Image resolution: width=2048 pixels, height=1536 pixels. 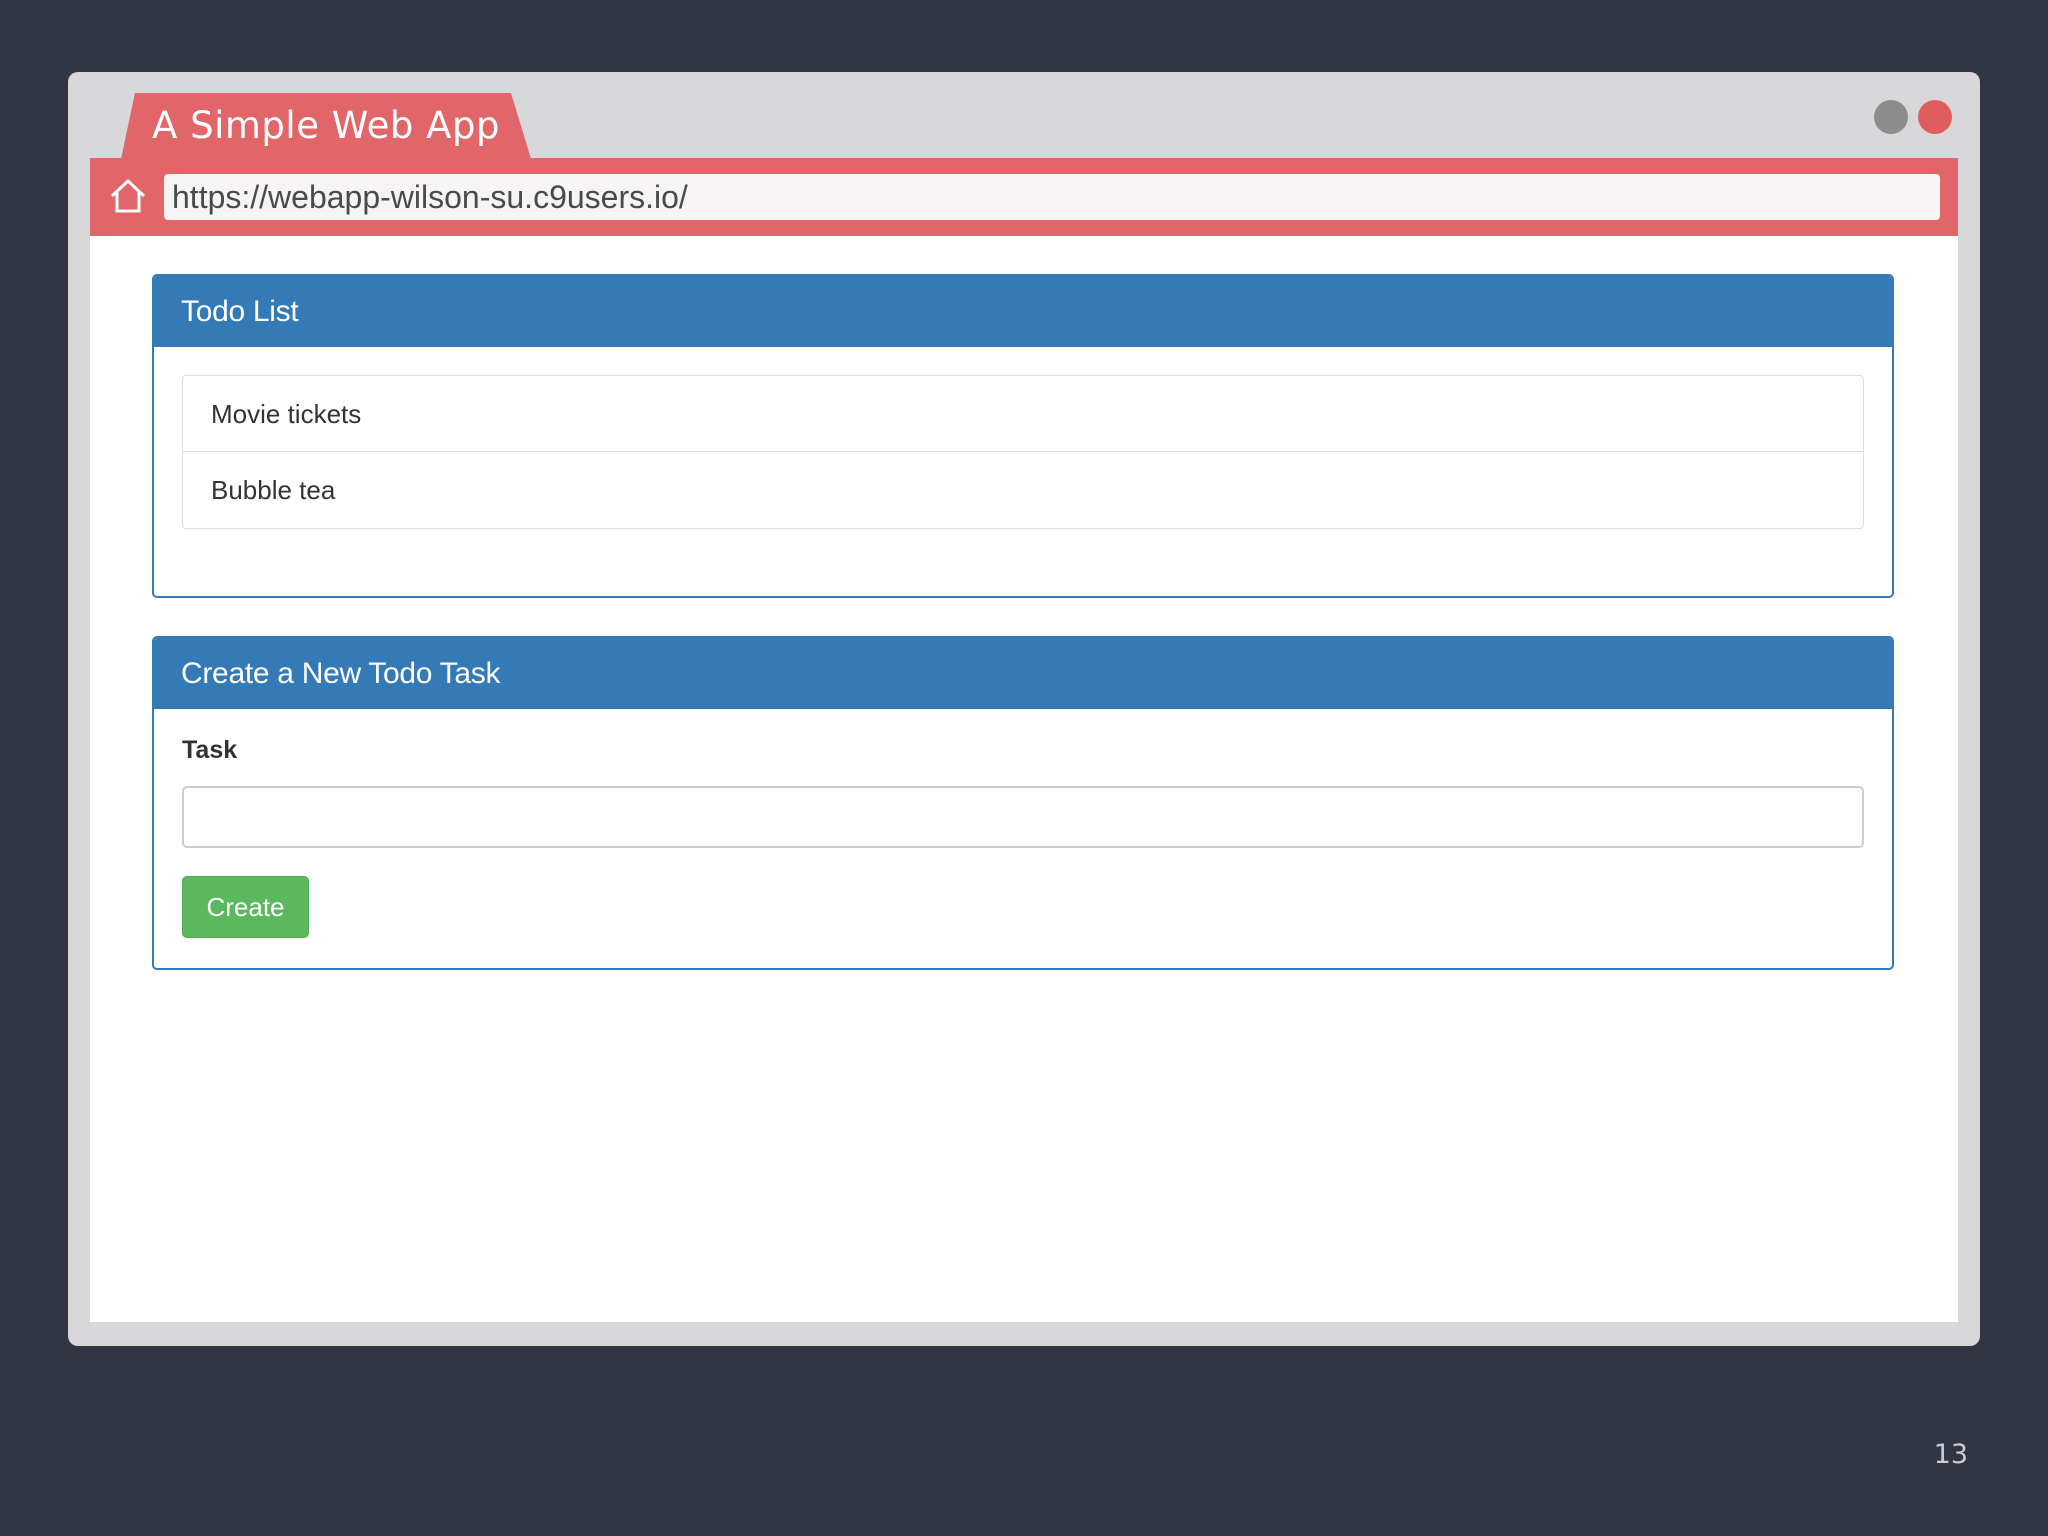 I want to click on url-field: https://webapp-wilson-su.c9users.io/, so click(x=1052, y=197).